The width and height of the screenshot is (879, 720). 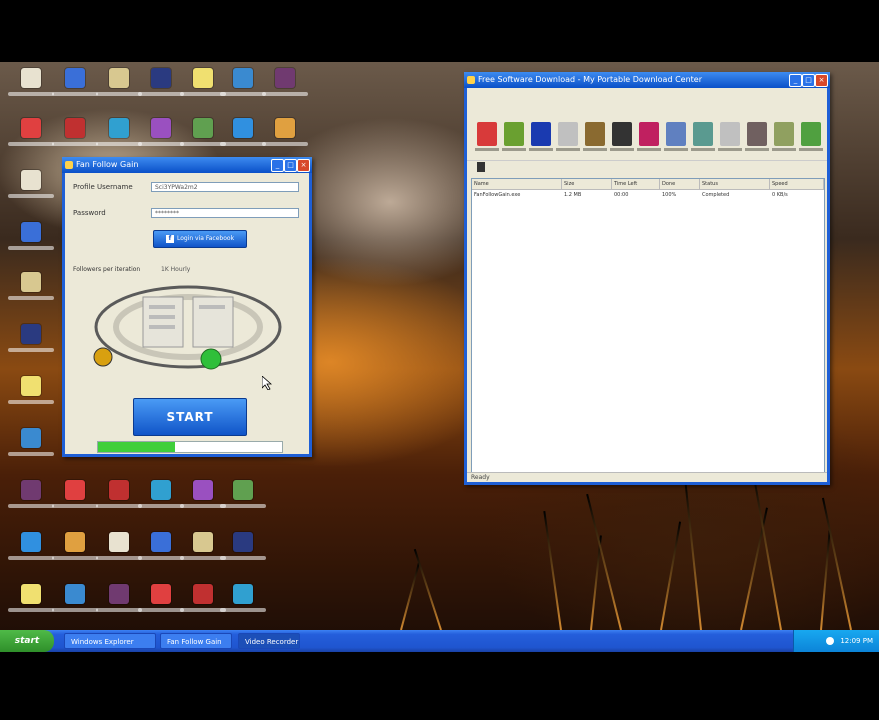 I want to click on toolbar-find-icon, so click(x=595, y=134).